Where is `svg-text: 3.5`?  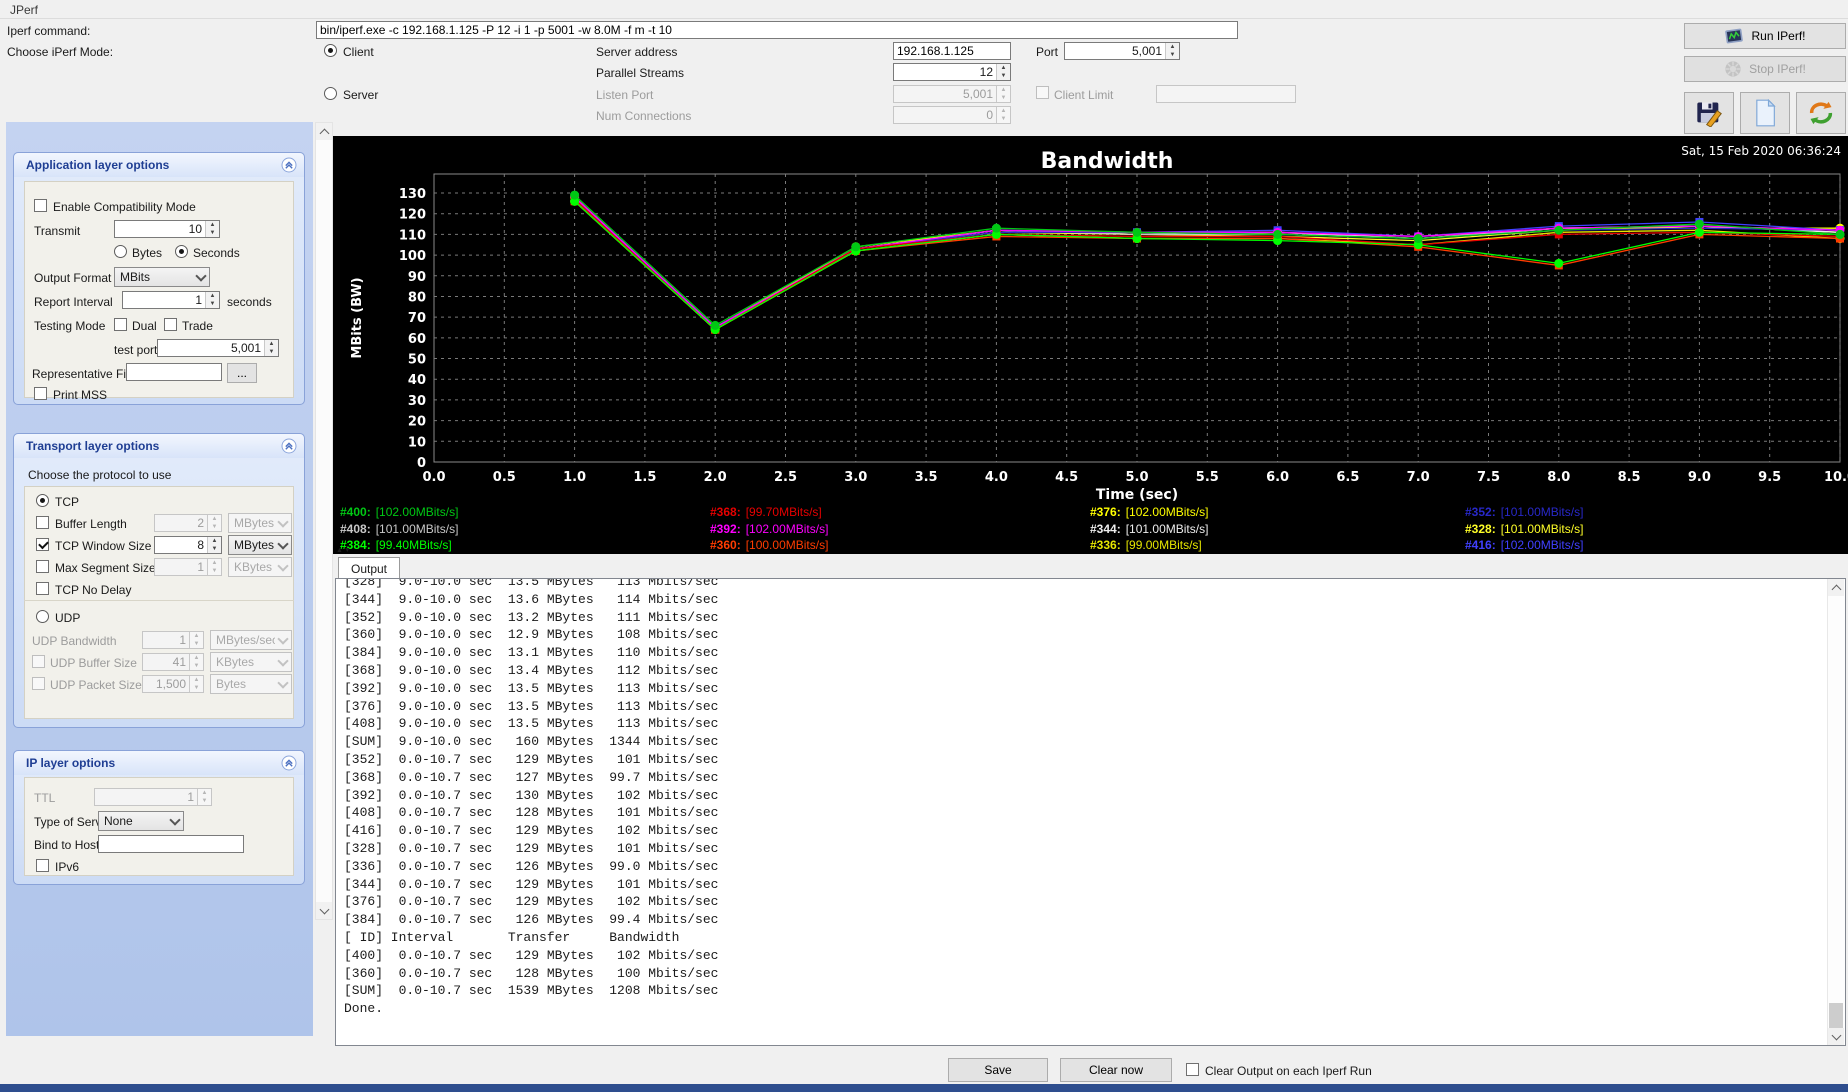 svg-text: 3.5 is located at coordinates (926, 477).